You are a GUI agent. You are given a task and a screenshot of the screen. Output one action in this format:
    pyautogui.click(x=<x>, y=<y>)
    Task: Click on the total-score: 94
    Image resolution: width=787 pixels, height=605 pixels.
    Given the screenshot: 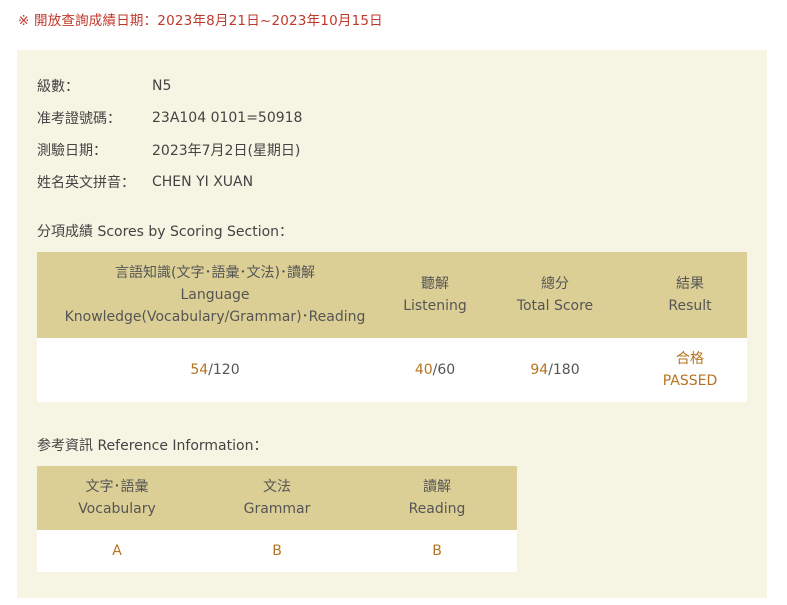 What is the action you would take?
    pyautogui.click(x=539, y=370)
    